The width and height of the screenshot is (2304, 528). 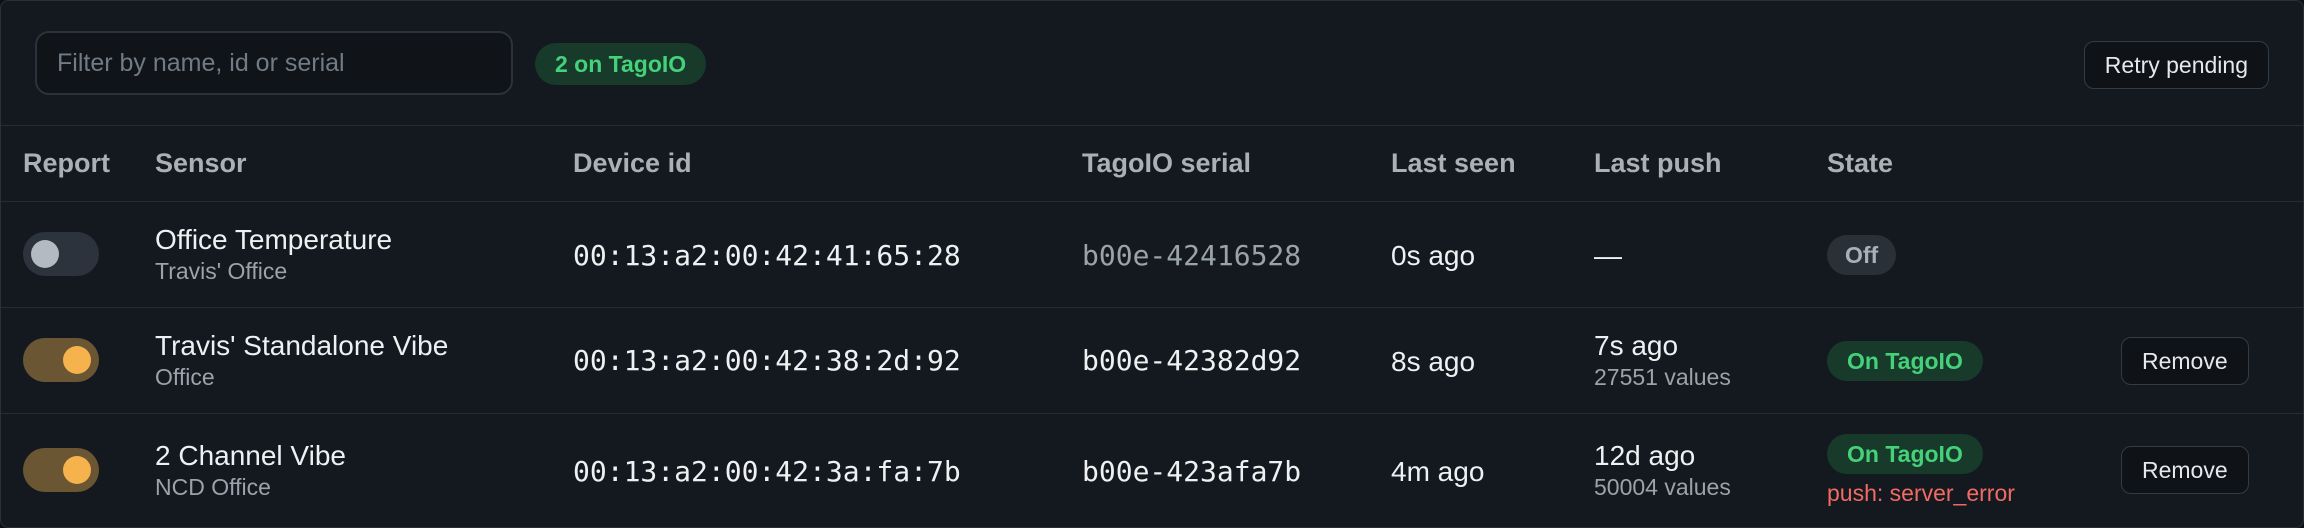 What do you see at coordinates (1433, 255) in the screenshot?
I see `last-seen: 0s ago` at bounding box center [1433, 255].